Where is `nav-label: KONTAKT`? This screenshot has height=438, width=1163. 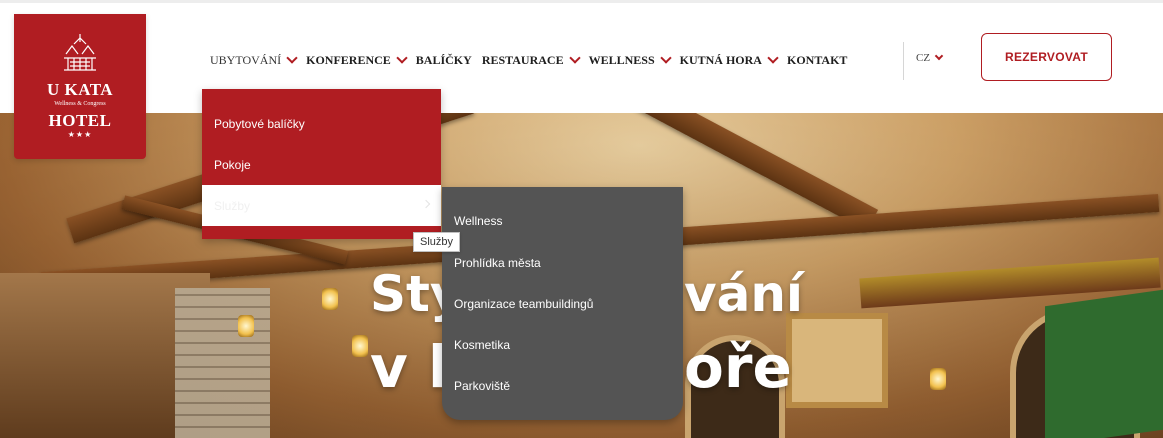
nav-label: KONTAKT is located at coordinates (817, 59).